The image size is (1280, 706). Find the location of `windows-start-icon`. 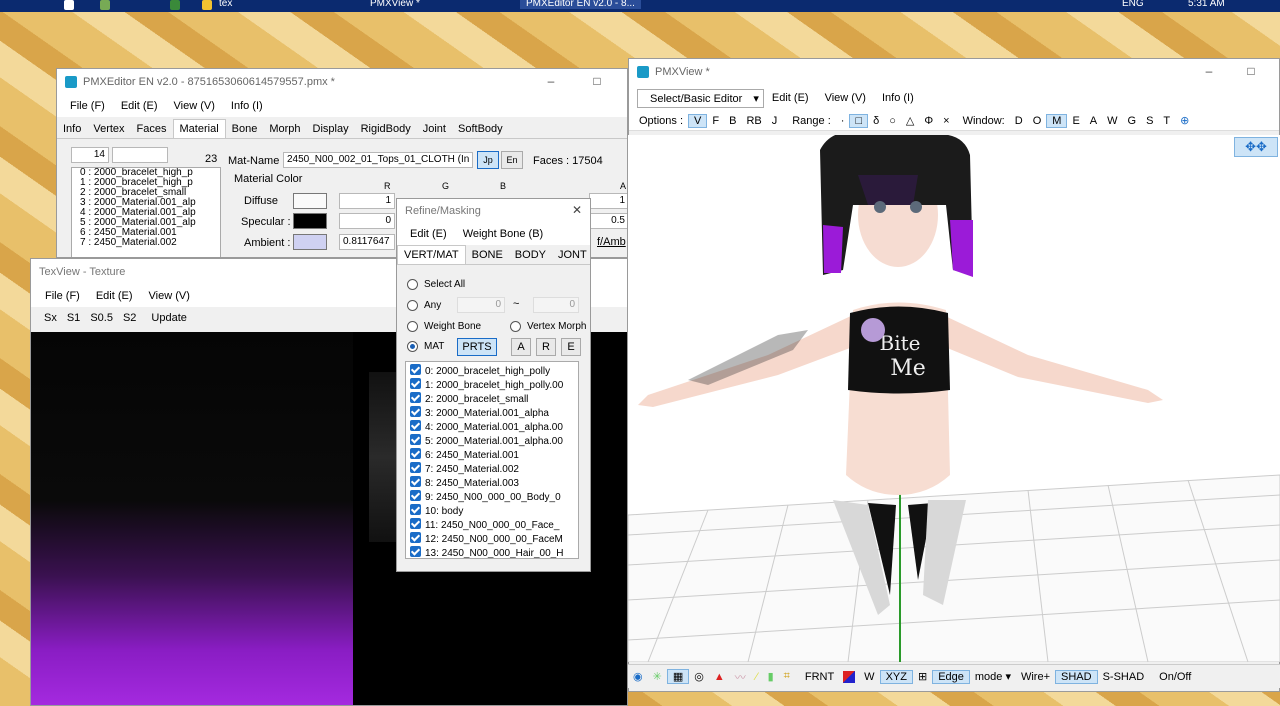

windows-start-icon is located at coordinates (69, 5).